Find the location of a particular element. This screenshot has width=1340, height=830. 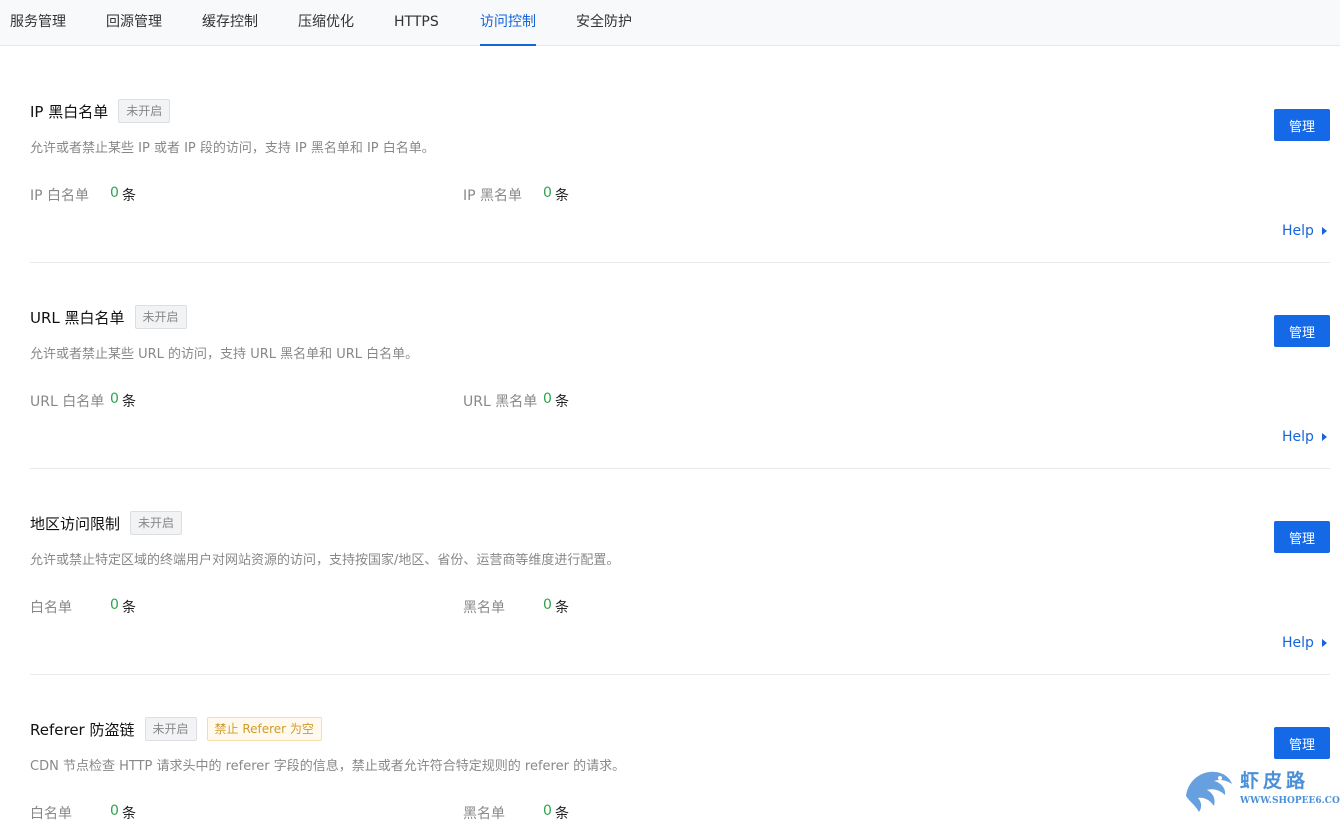

section-title: URL 黑白名单 is located at coordinates (77, 317).